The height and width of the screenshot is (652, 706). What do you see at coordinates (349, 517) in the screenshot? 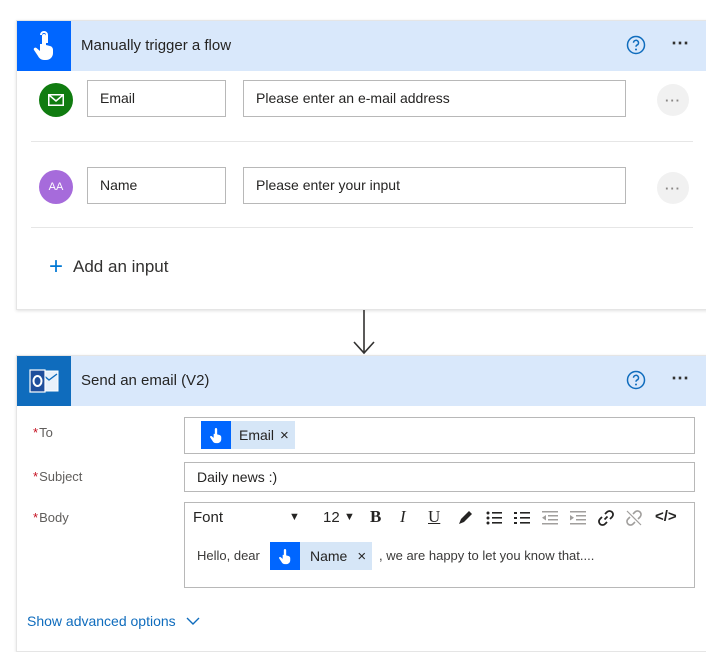
I see `font-size-dropdown-icon: ▼` at bounding box center [349, 517].